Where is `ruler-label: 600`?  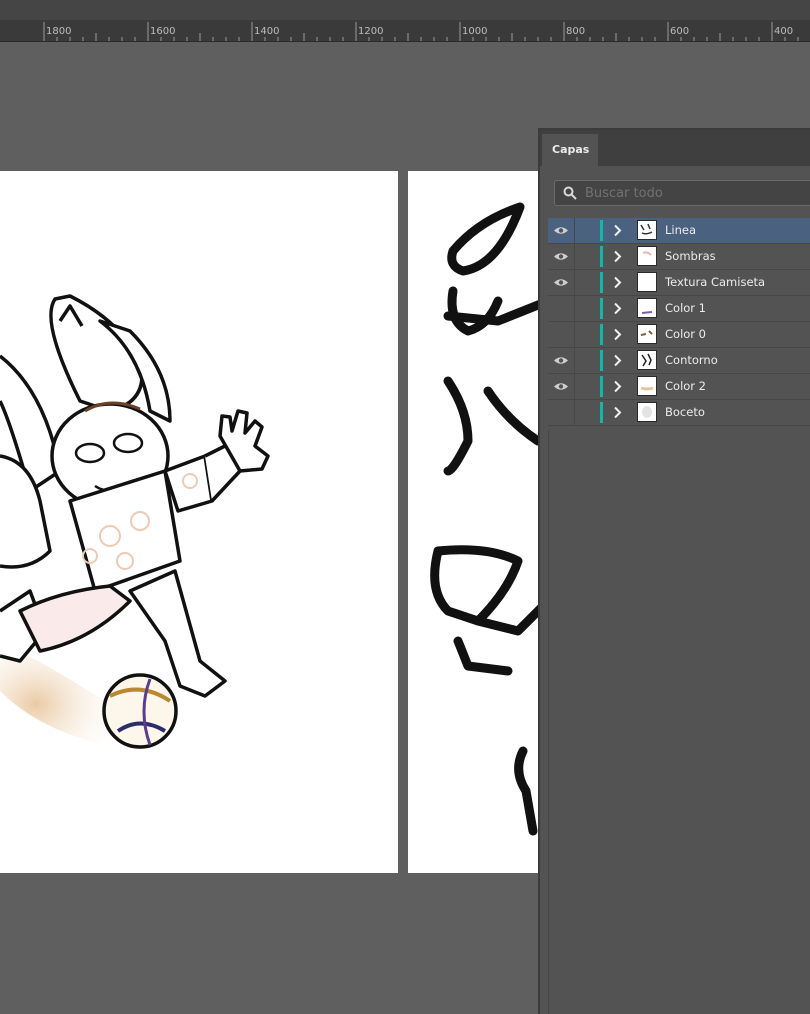 ruler-label: 600 is located at coordinates (679, 31).